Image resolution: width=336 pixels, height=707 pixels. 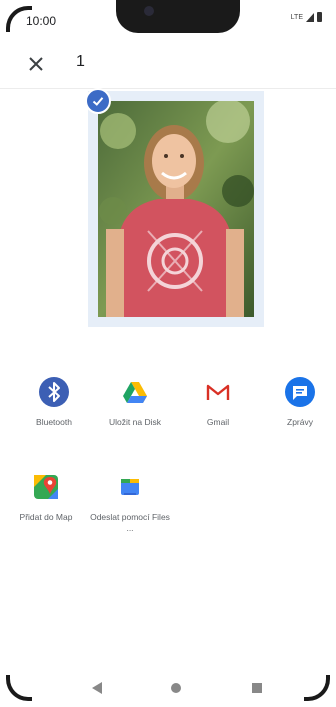 What do you see at coordinates (257, 688) in the screenshot?
I see `recents-button` at bounding box center [257, 688].